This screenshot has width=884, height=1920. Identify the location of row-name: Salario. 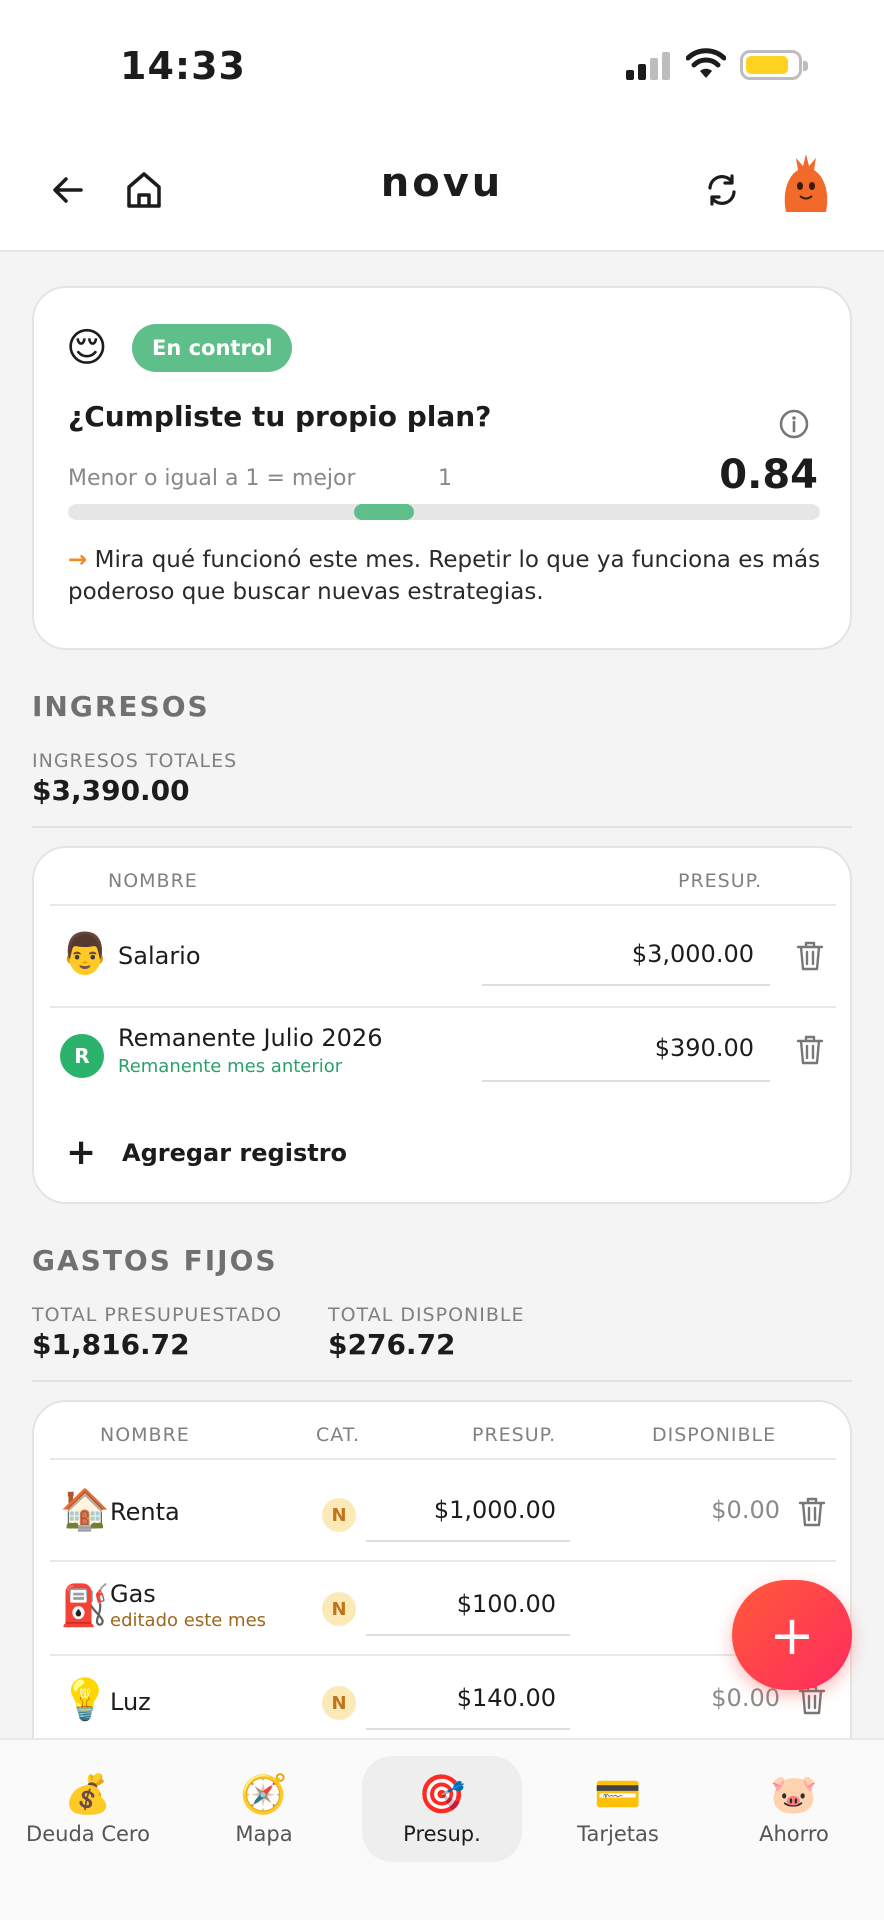
(159, 956).